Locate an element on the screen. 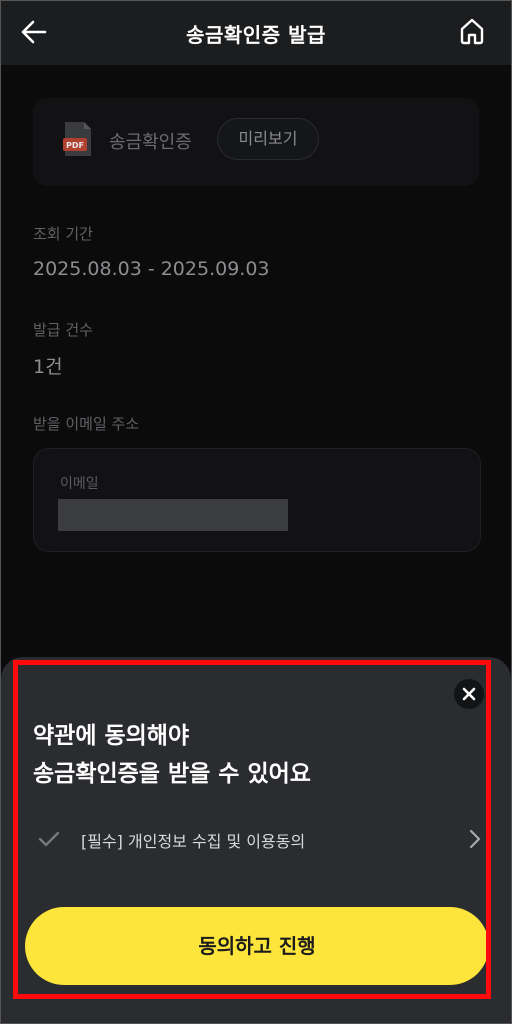 This screenshot has height=1024, width=512. home-icon is located at coordinates (472, 31).